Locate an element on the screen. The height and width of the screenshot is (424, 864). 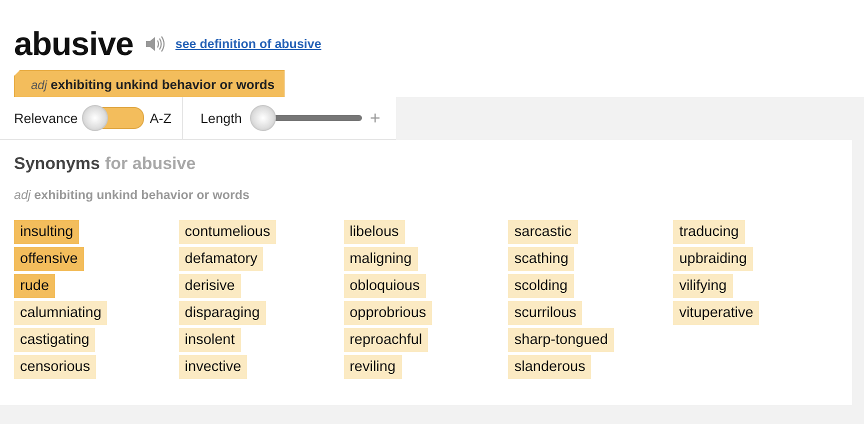
synonym-link: scurrilous is located at coordinates (545, 313).